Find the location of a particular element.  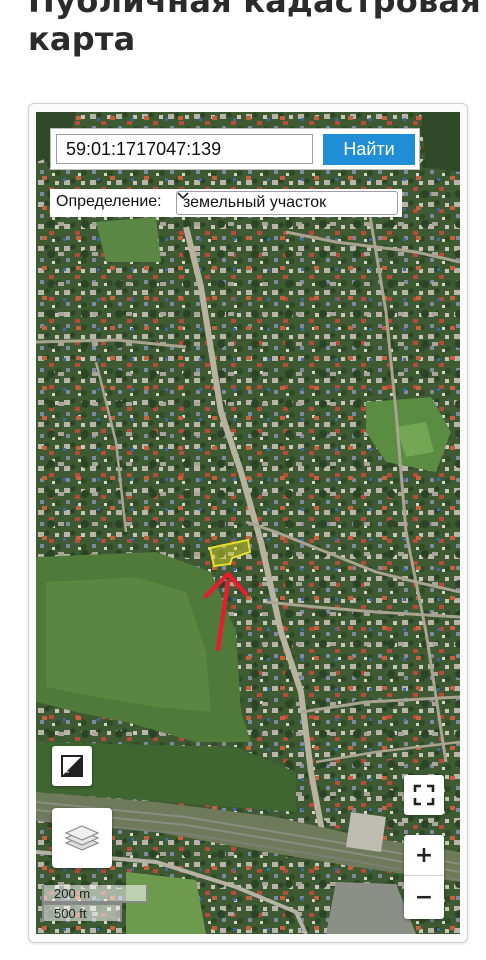

layers-button is located at coordinates (82, 838).